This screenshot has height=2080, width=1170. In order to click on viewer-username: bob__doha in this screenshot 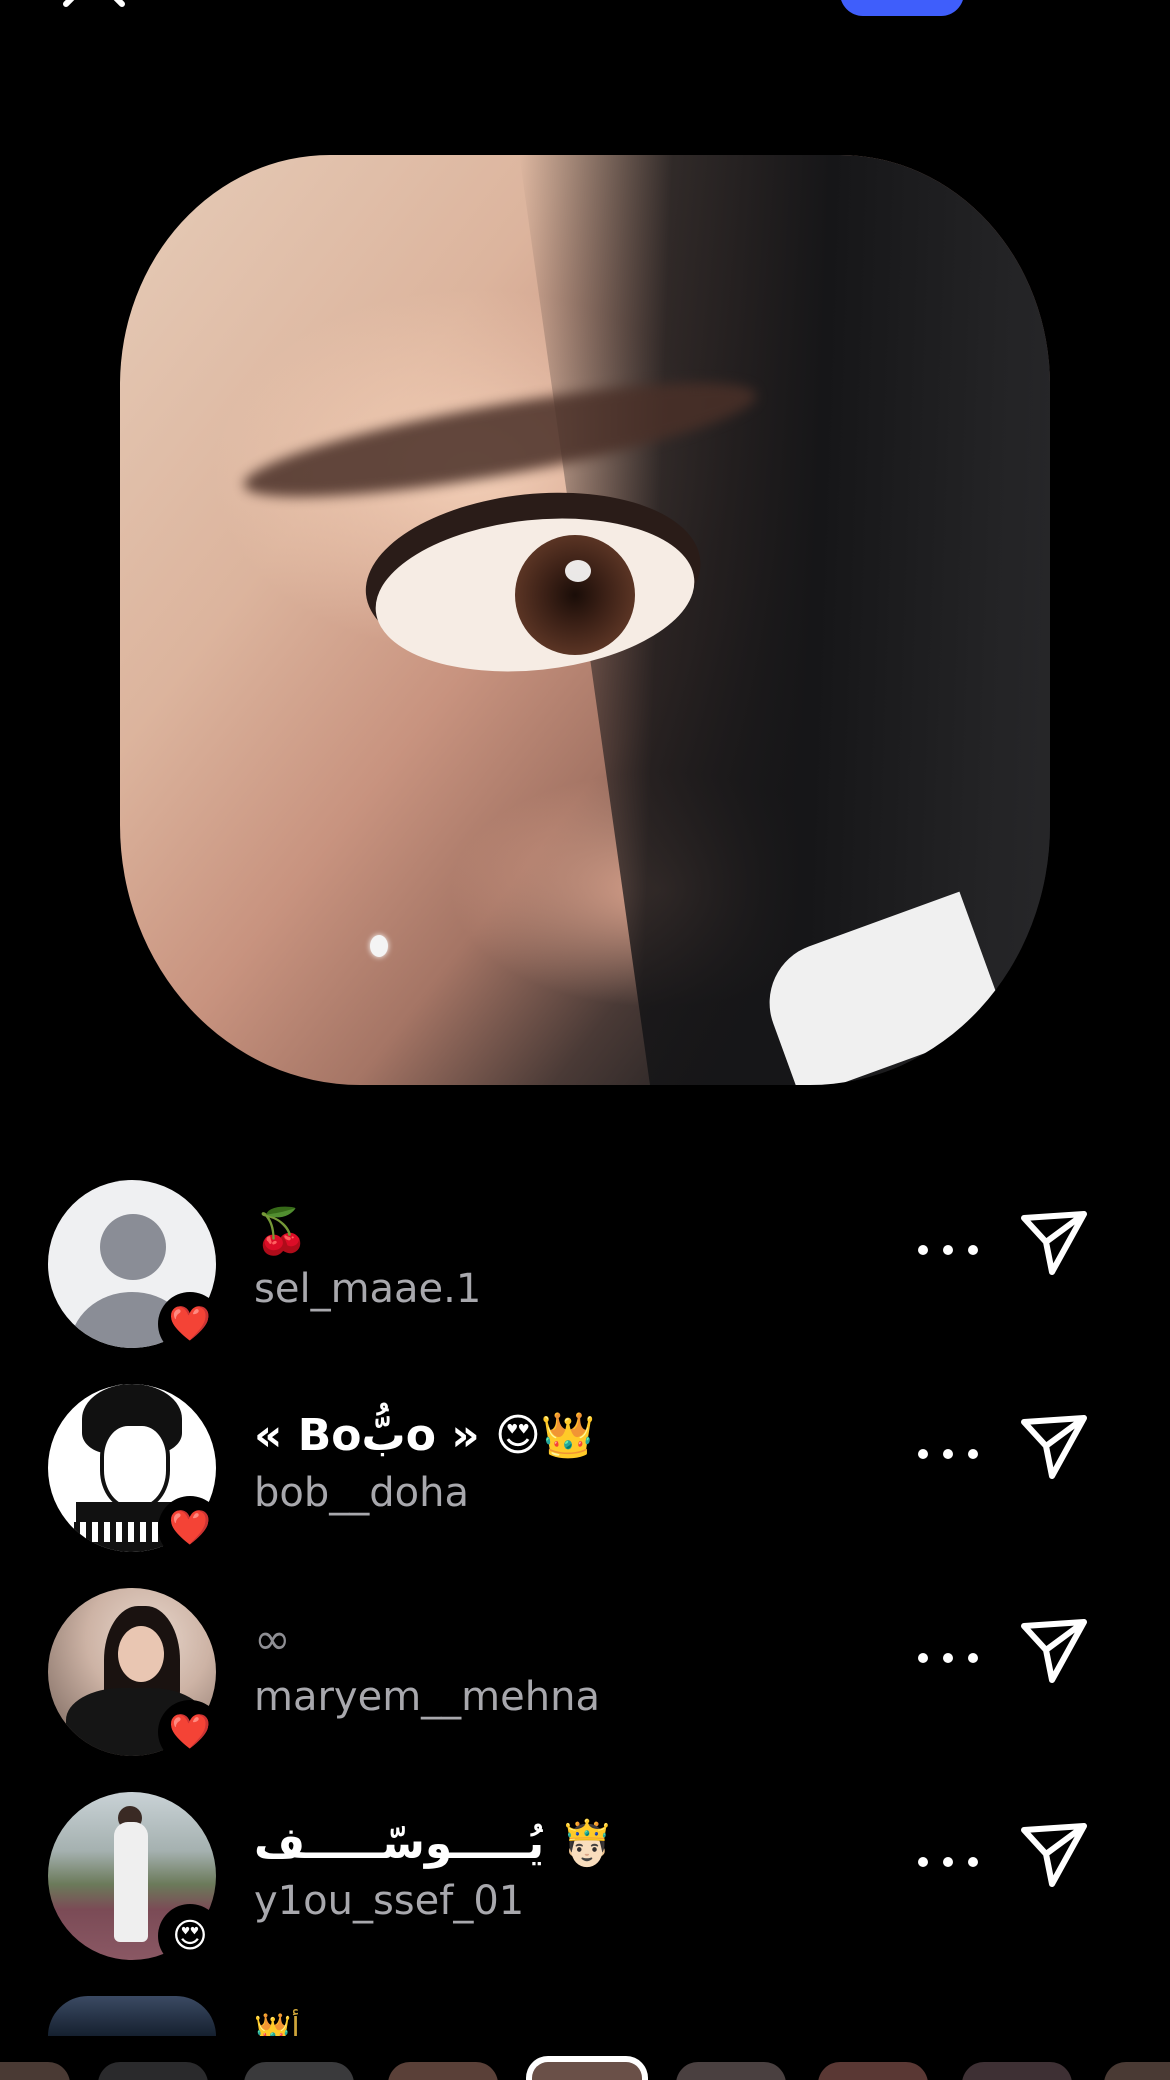, I will do `click(361, 1493)`.